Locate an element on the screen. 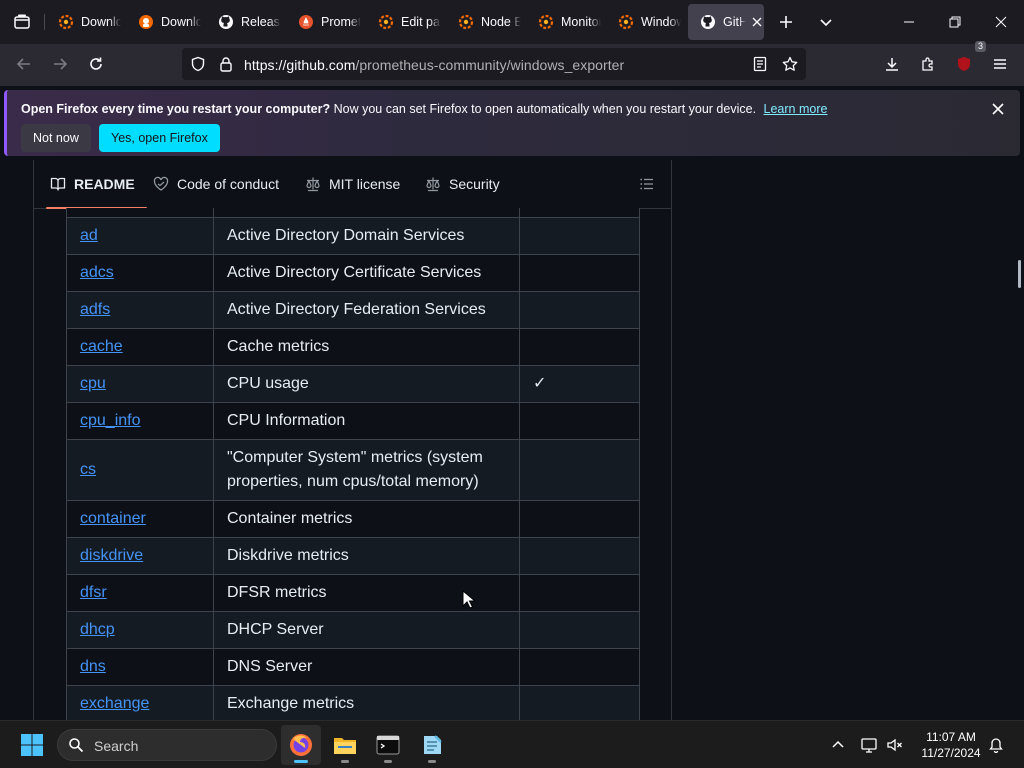 The image size is (1024, 768). collector-name-cell: cpu_info is located at coordinates (140, 420).